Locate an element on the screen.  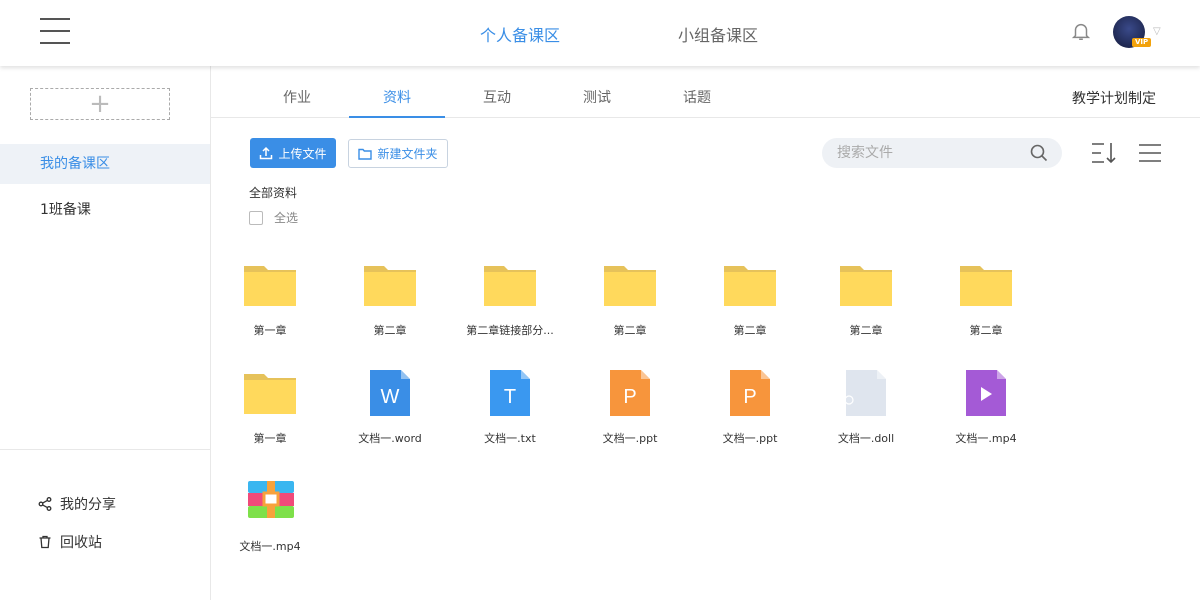
my-share-link: 我的分享 is located at coordinates (77, 504).